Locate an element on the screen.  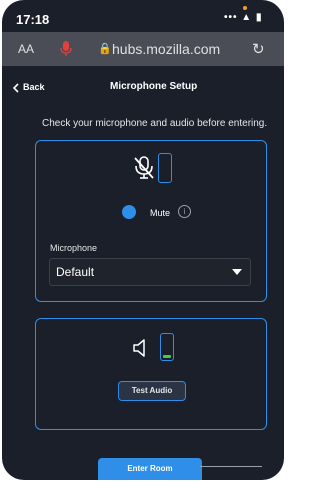
microphone-field-label: Microphone is located at coordinates (74, 248).